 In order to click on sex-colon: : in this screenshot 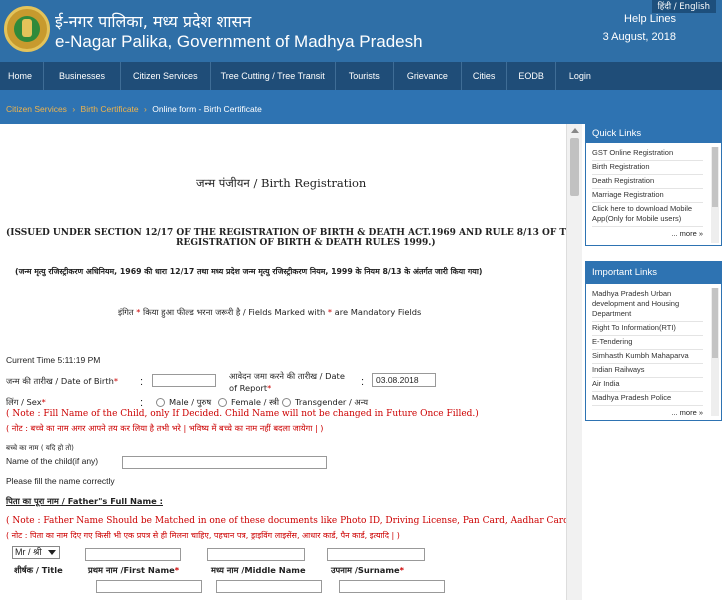, I will do `click(142, 403)`.